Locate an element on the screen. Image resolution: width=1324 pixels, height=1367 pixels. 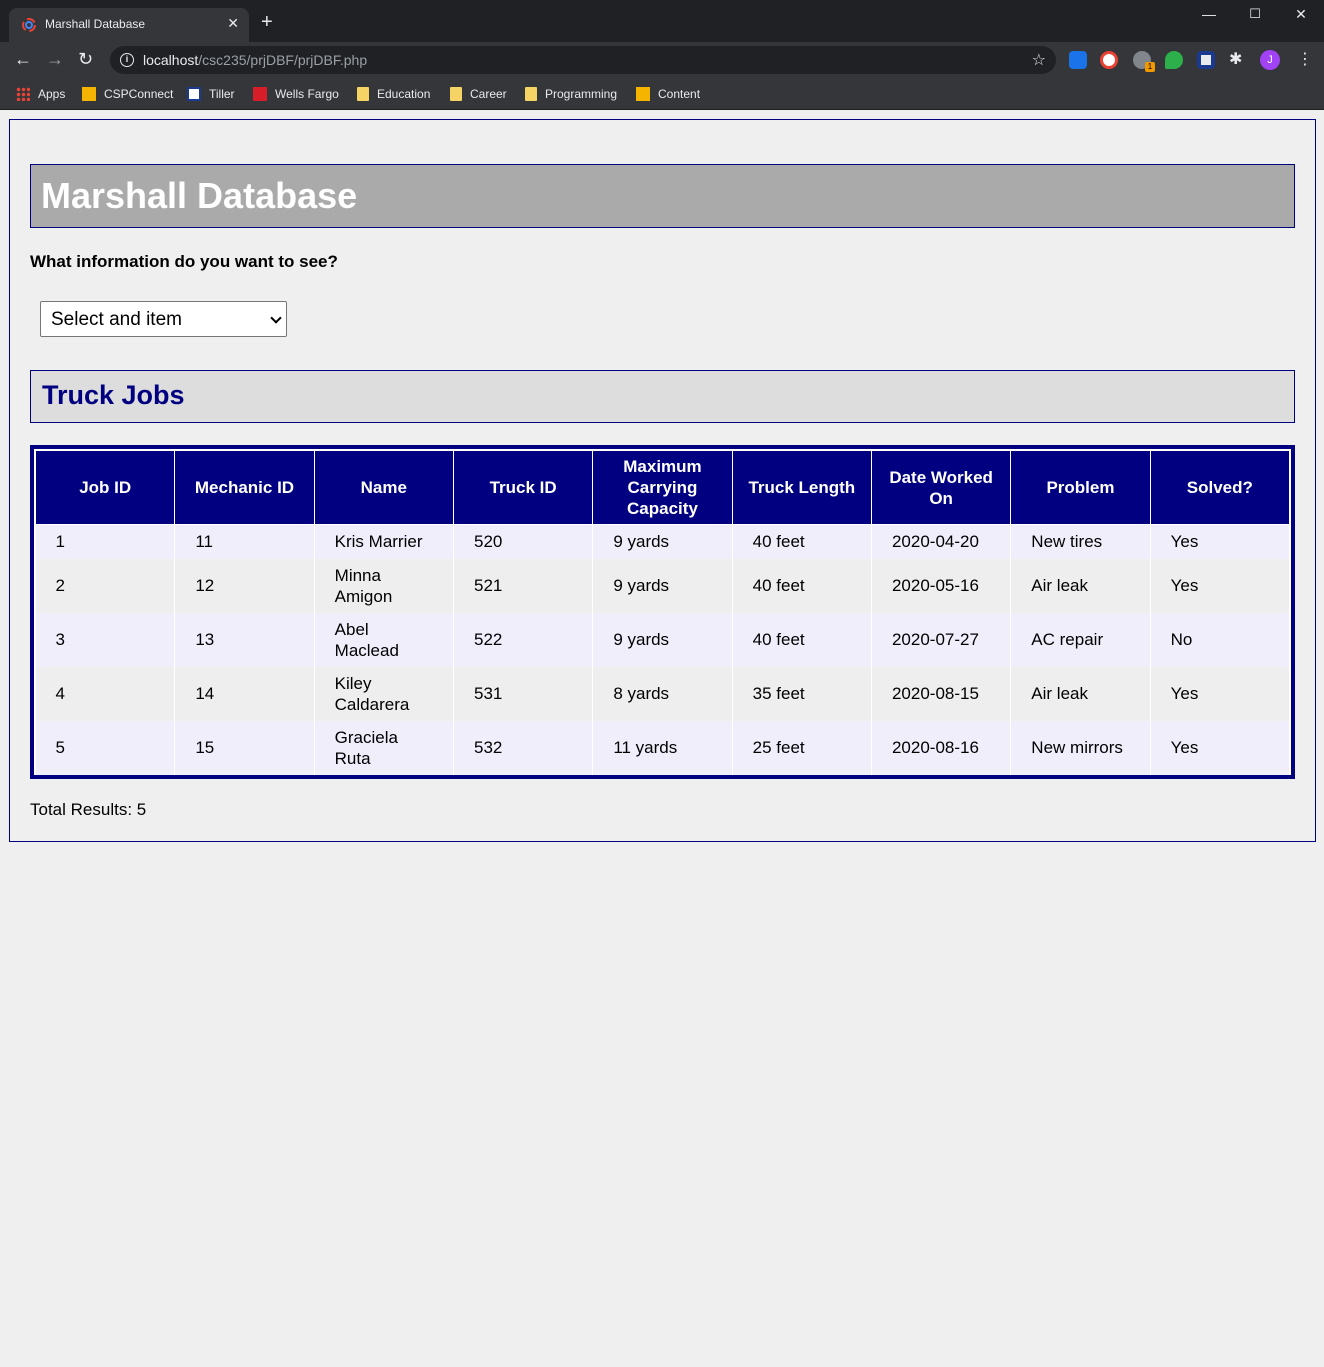
table-cell: 11 yards is located at coordinates (662, 747).